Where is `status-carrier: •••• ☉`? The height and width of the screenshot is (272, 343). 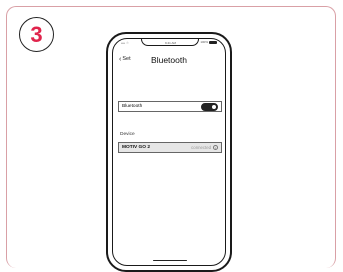
status-carrier: •••• ☉ is located at coordinates (125, 43).